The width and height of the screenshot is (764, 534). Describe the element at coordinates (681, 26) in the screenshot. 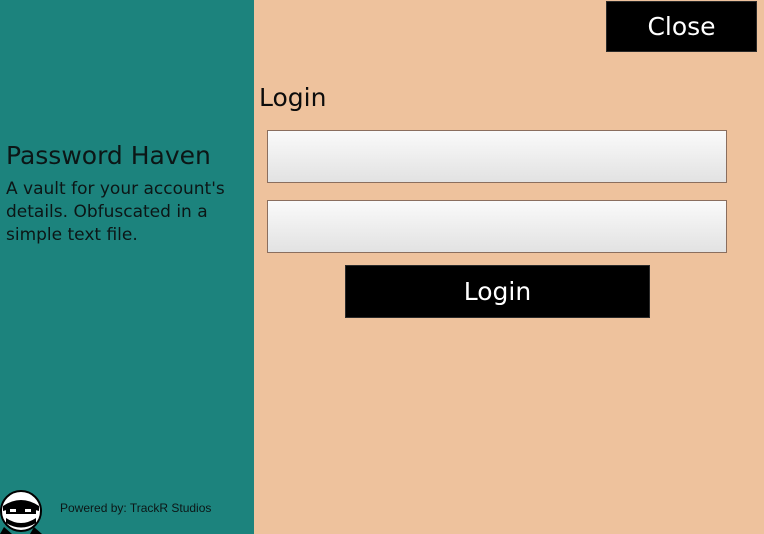

I see `close-button: Close` at that location.